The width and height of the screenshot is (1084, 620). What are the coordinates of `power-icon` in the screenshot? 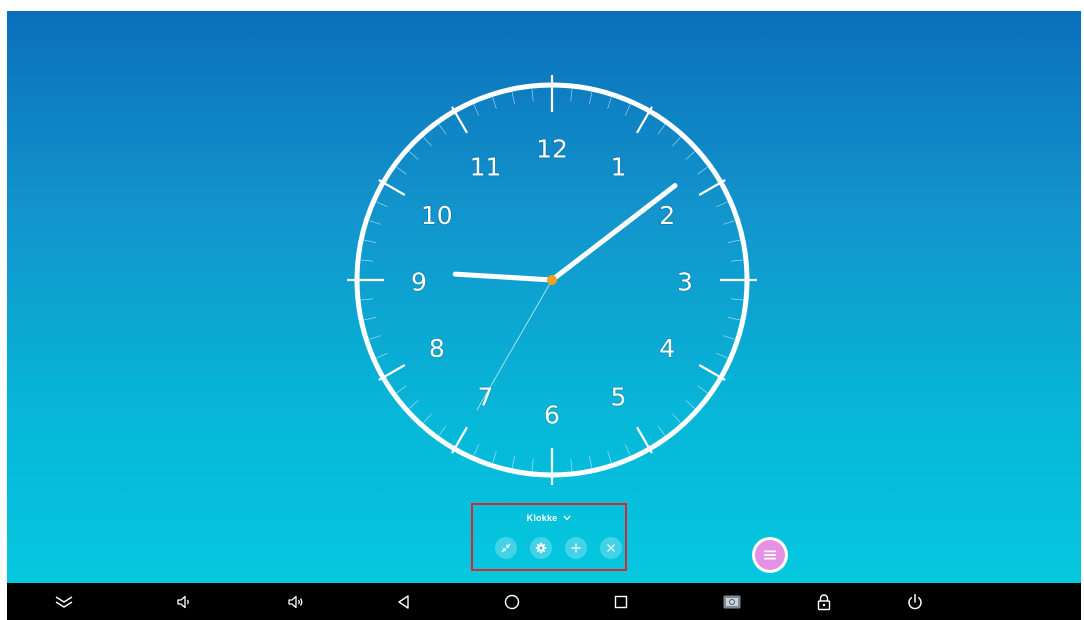 It's located at (915, 601).